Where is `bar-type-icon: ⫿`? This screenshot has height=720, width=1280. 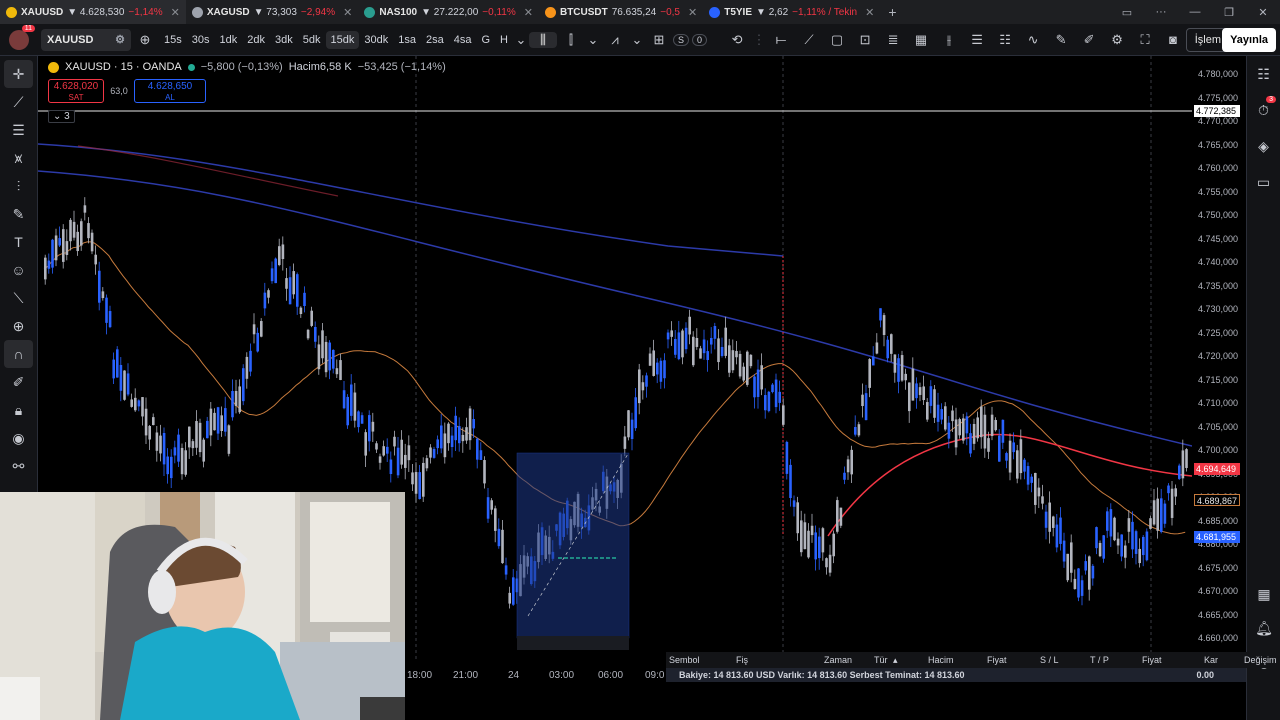 bar-type-icon: ⫿ is located at coordinates (571, 40).